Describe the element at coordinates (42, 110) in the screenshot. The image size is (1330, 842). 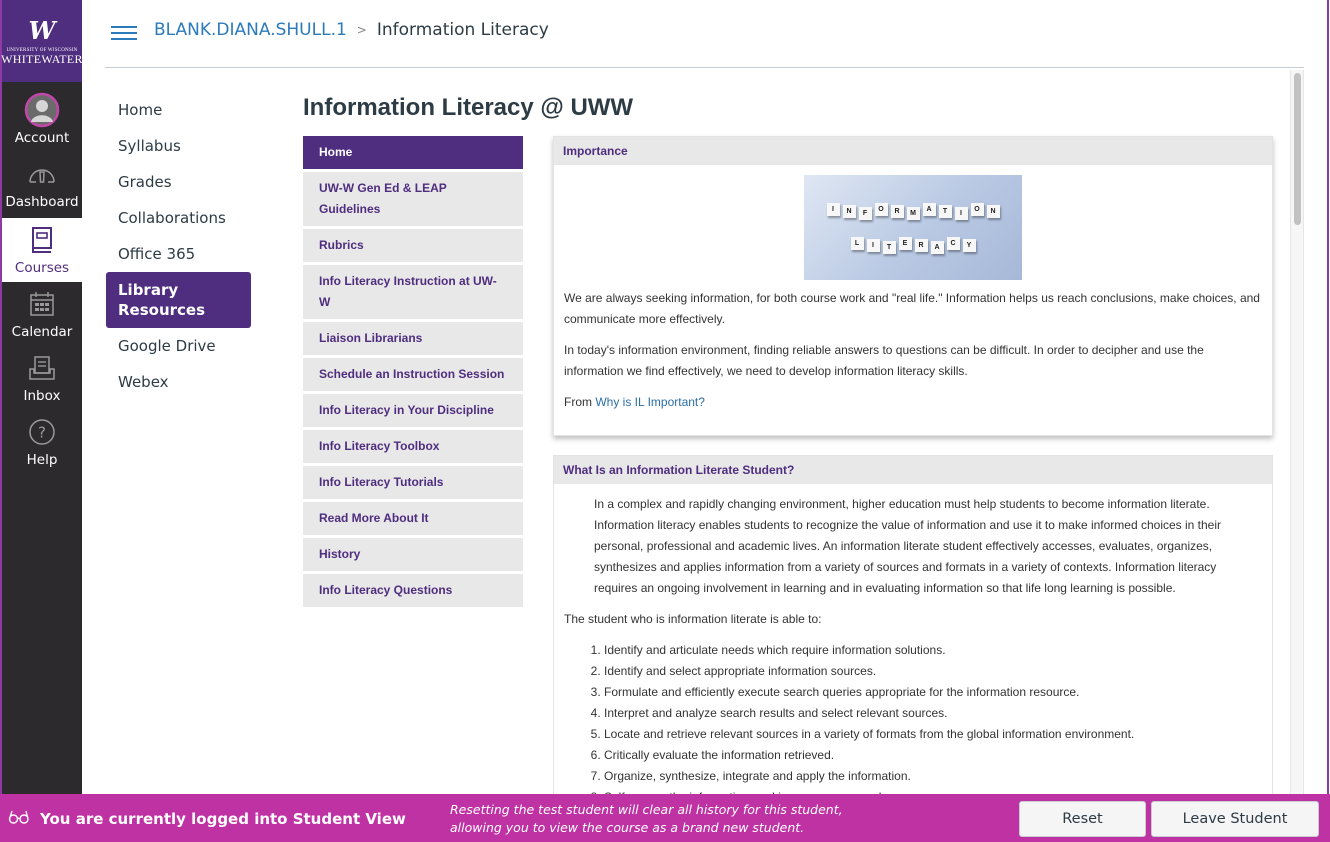
I see `avatar-icon` at that location.